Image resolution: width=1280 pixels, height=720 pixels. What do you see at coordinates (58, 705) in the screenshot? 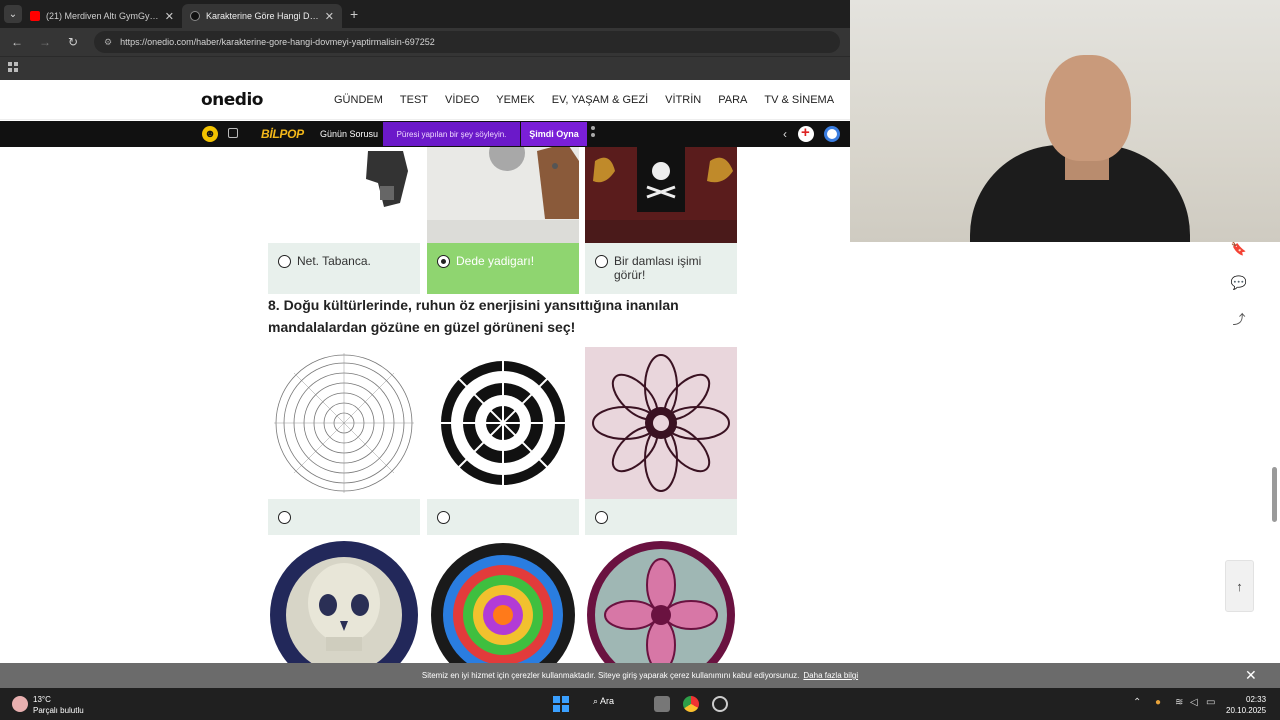
I see `weather-widget: 13°C Parçalı bulutlu` at bounding box center [58, 705].